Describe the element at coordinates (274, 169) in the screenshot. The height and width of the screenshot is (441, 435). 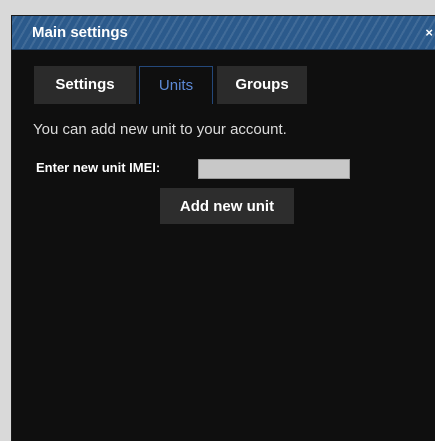
I see `imei-input` at that location.